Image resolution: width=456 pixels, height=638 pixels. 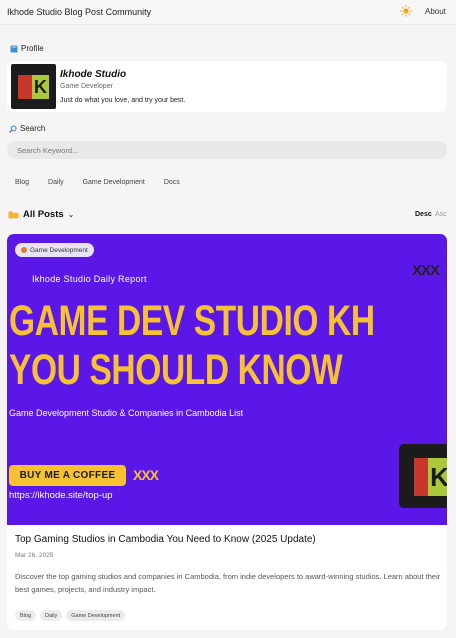 I want to click on banner-mark: XXX, so click(x=426, y=270).